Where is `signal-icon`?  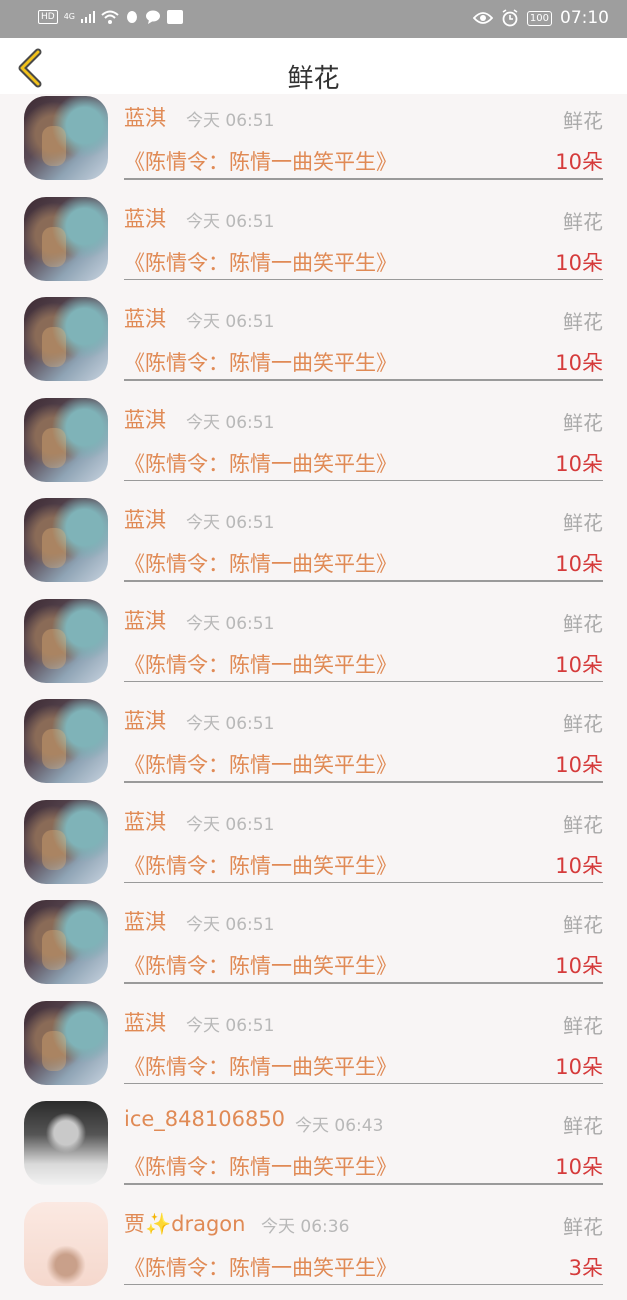
signal-icon is located at coordinates (88, 17).